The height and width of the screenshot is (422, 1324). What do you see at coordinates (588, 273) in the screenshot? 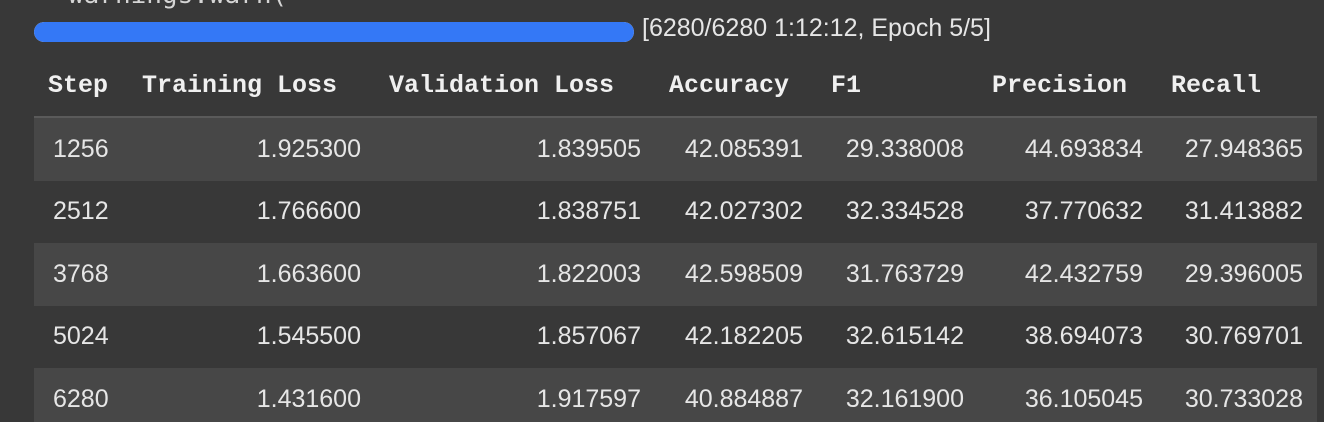
I see `cell-validation-loss: 1.822003` at bounding box center [588, 273].